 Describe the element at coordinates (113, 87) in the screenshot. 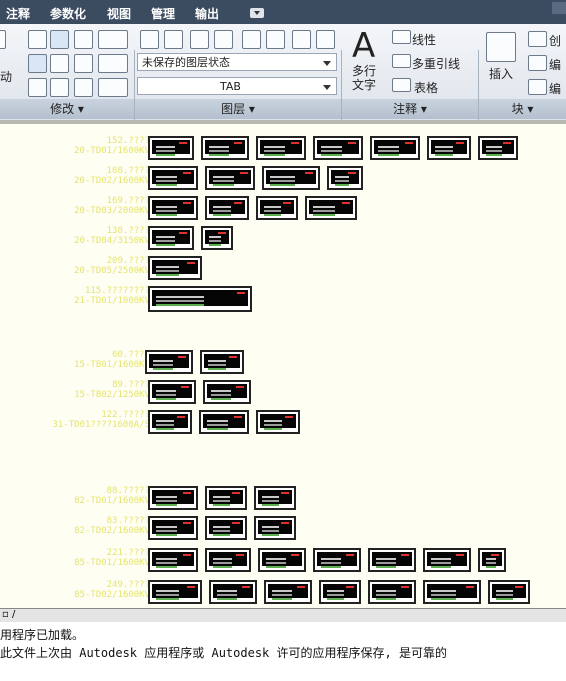

I see `edit-dropdown` at that location.